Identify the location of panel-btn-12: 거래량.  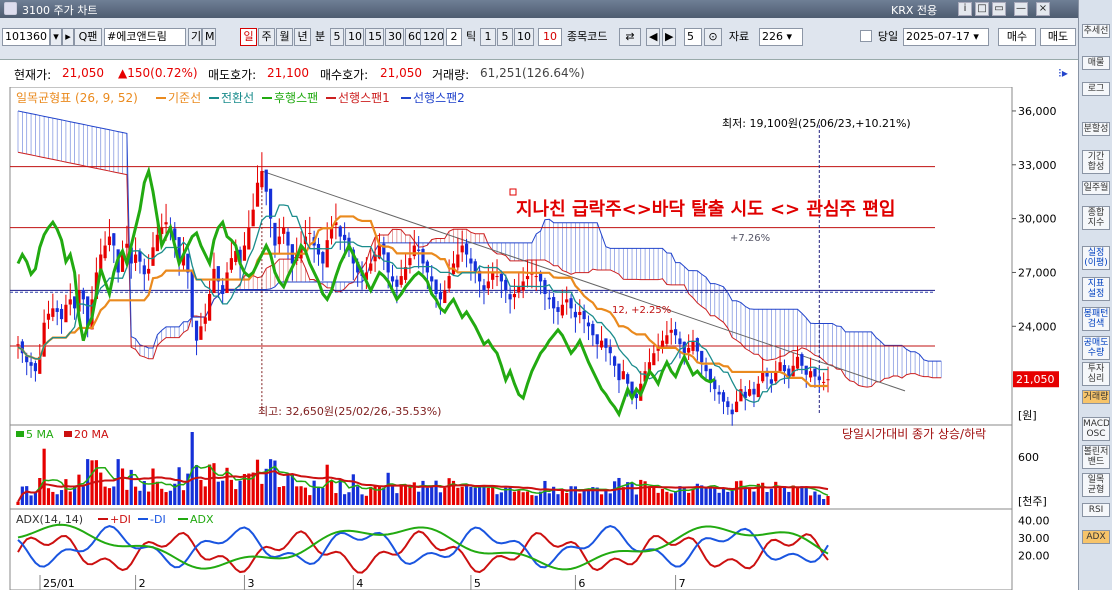
(1096, 397).